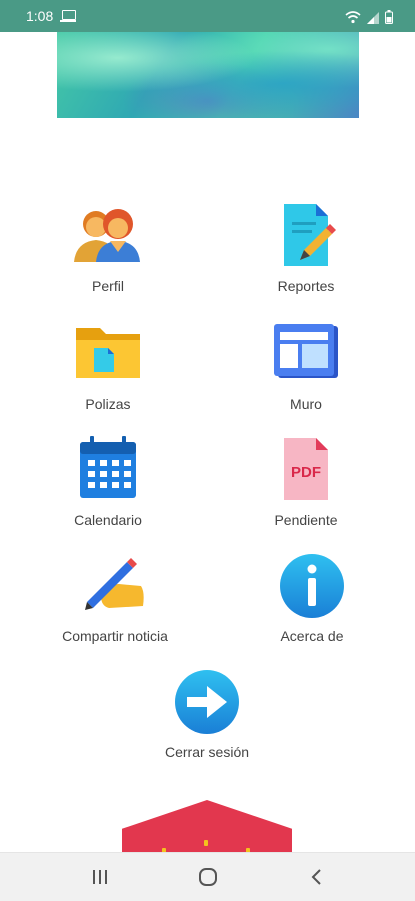 The image size is (415, 901). Describe the element at coordinates (108, 353) in the screenshot. I see `folder-icon` at that location.